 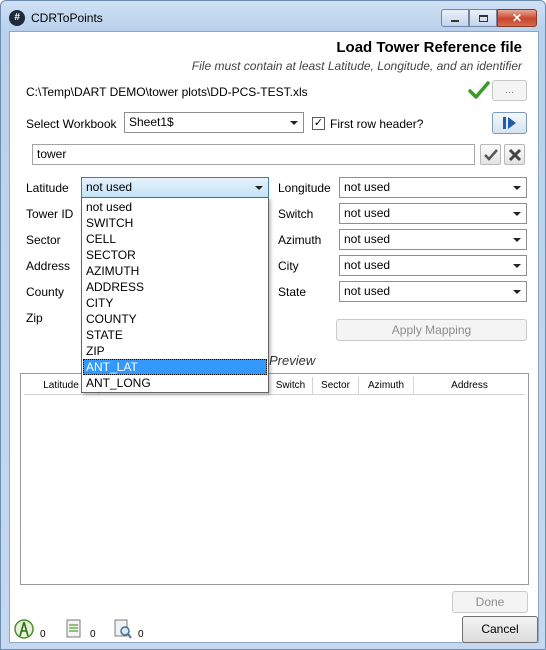 What do you see at coordinates (17, 18) in the screenshot?
I see `app-icon: #` at bounding box center [17, 18].